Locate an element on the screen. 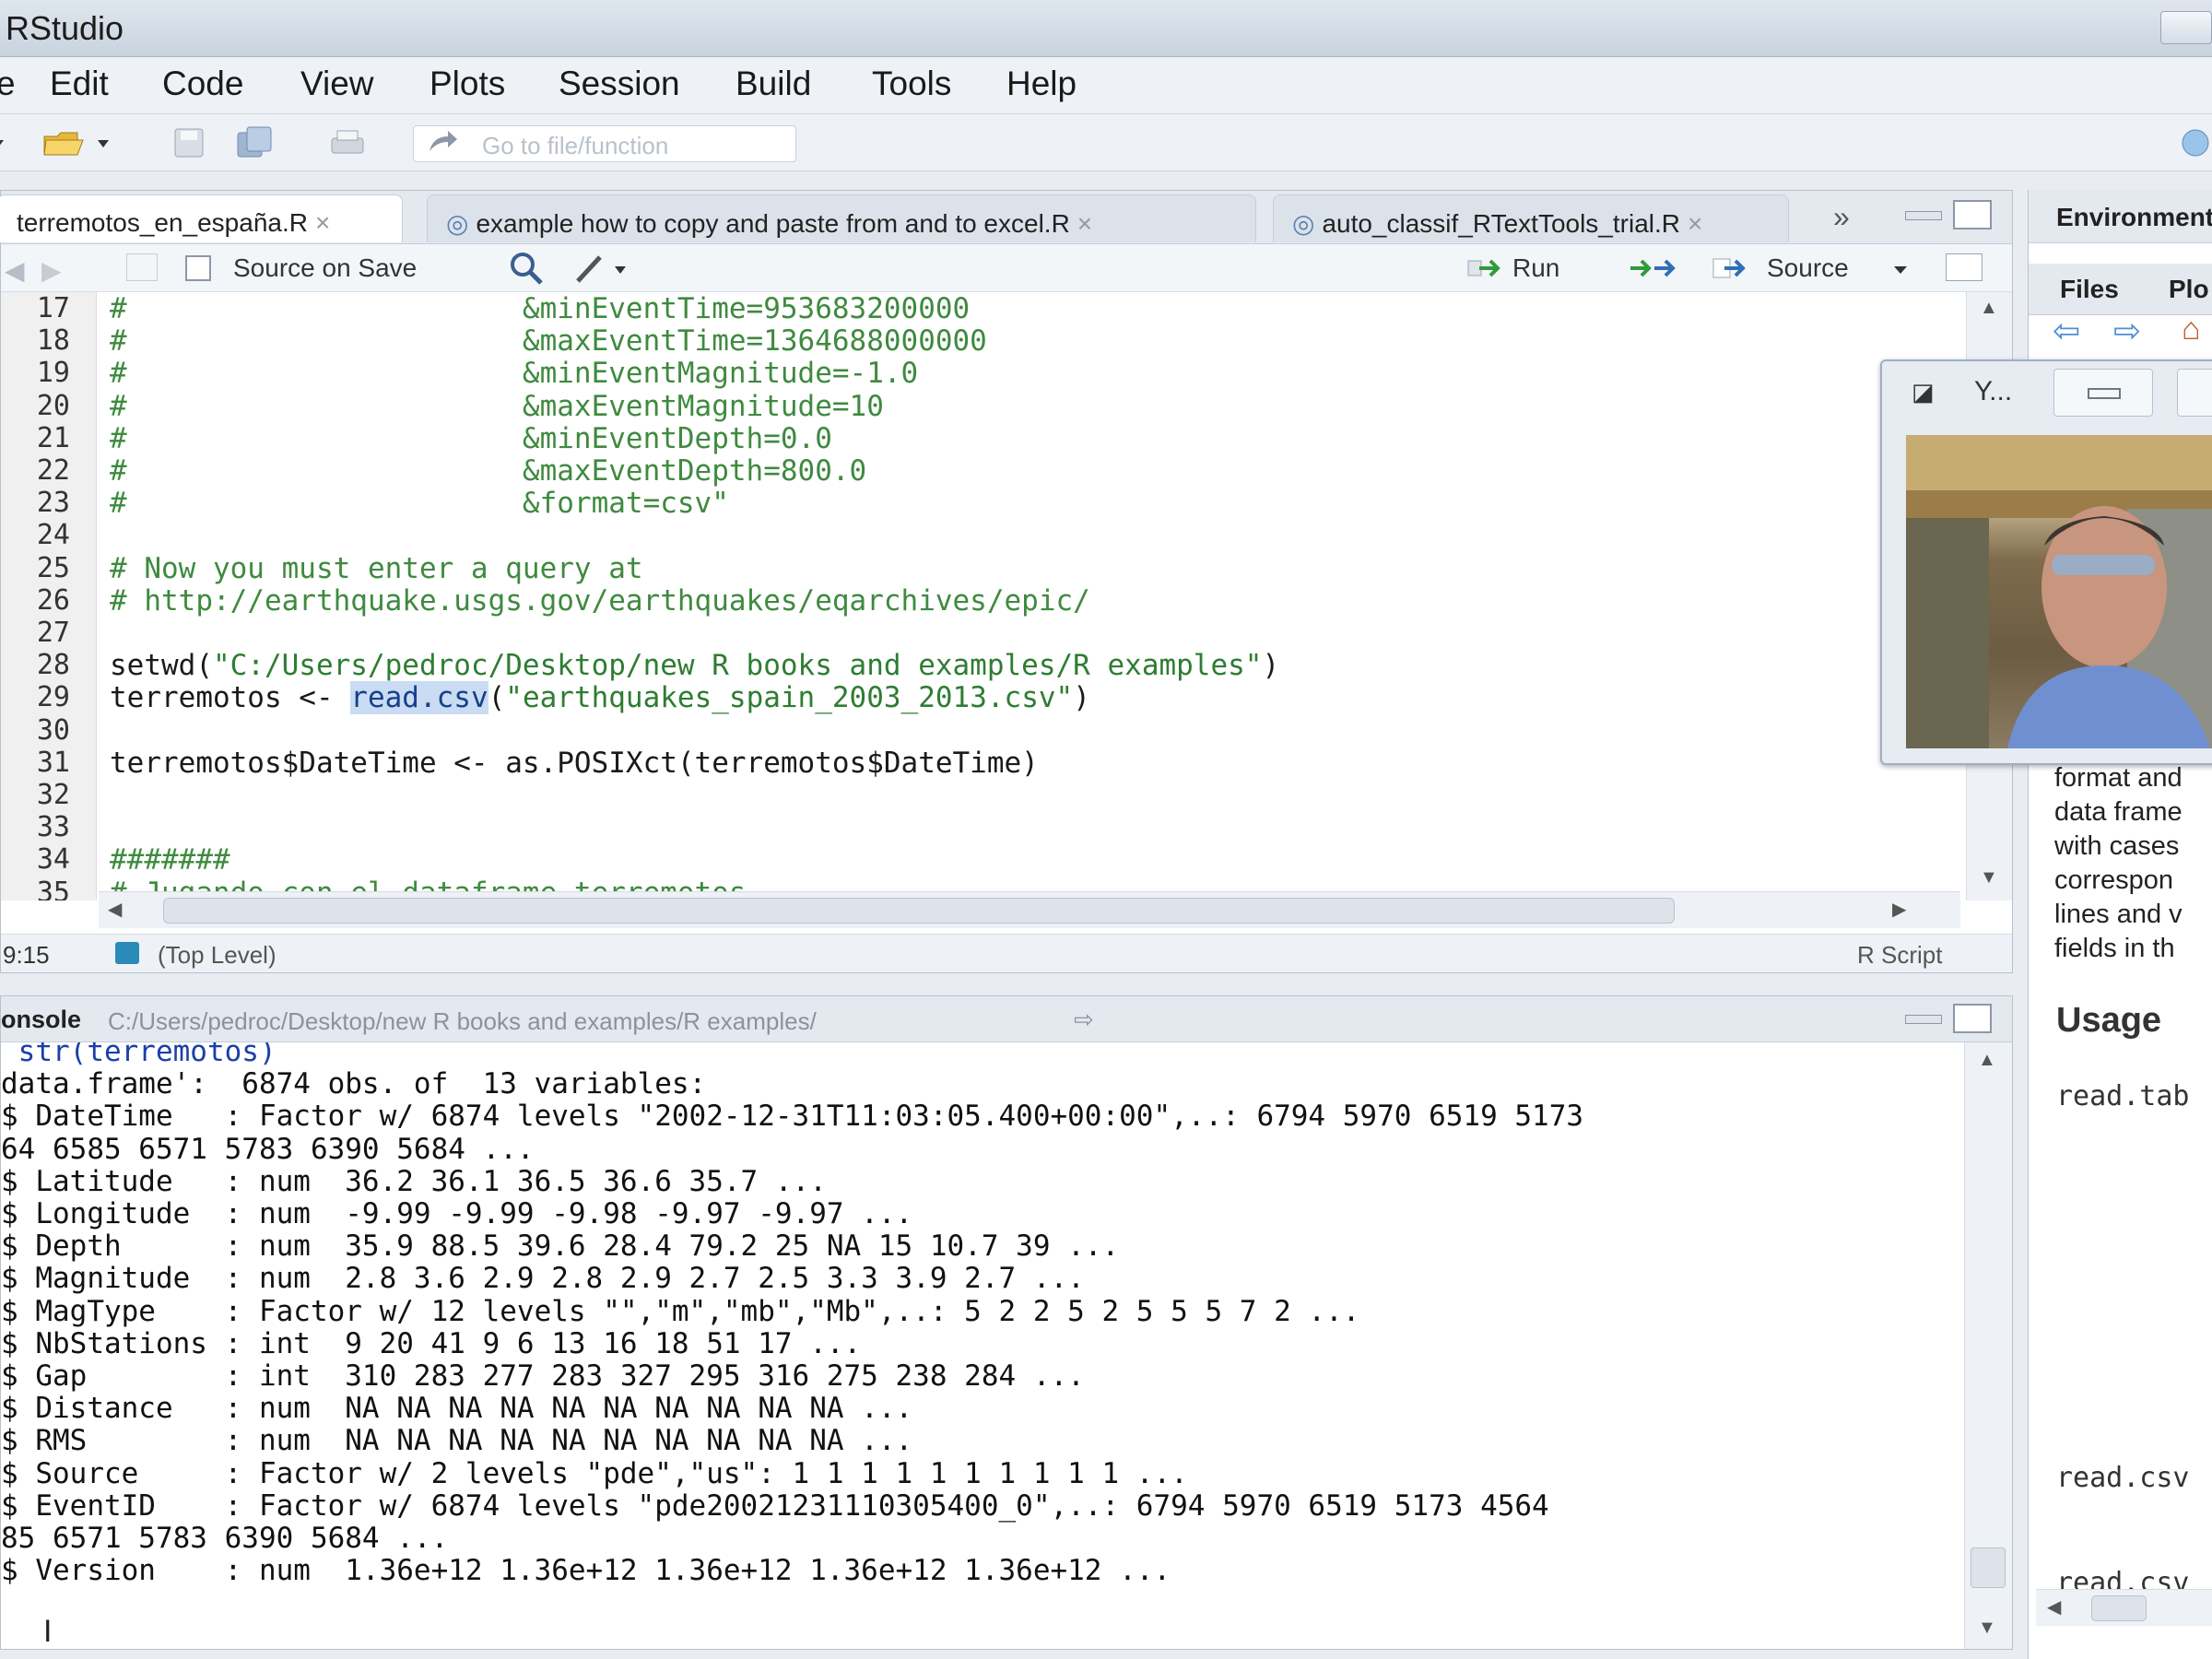 Image resolution: width=2212 pixels, height=1659 pixels. file-type: R Script is located at coordinates (1899, 955).